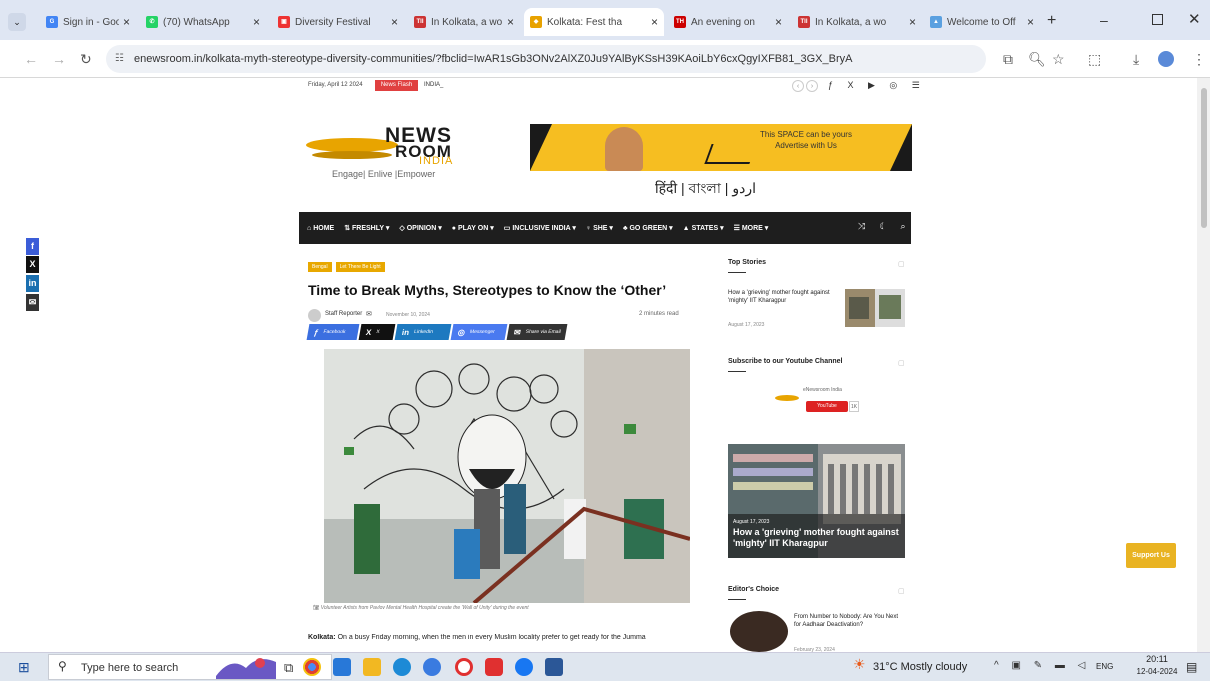  Describe the element at coordinates (475, 228) in the screenshot. I see `nav-item-label: PLAY ON ▾` at that location.